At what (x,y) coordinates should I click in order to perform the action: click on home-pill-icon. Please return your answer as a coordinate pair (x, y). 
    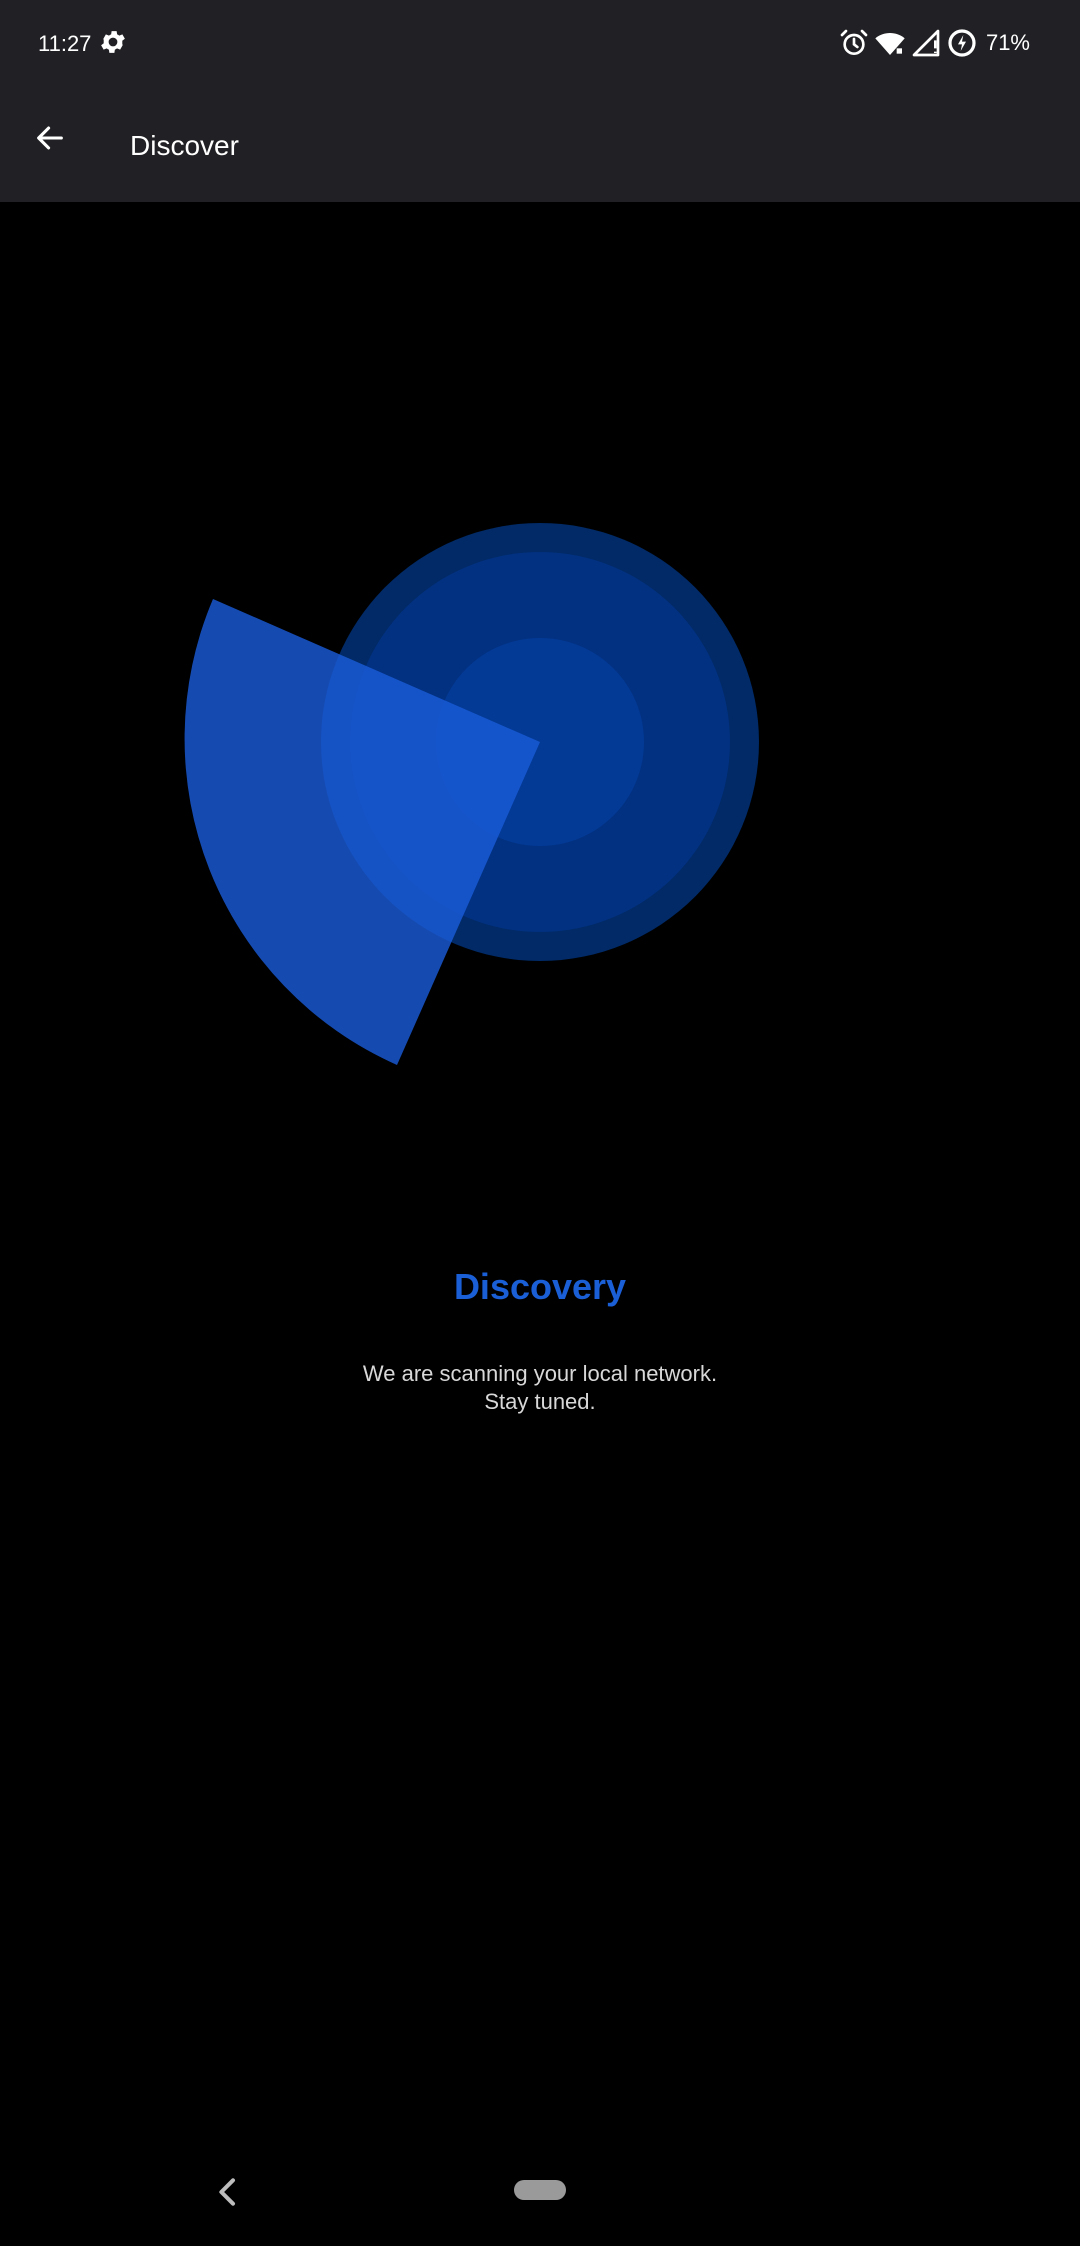
    Looking at the image, I should click on (540, 2190).